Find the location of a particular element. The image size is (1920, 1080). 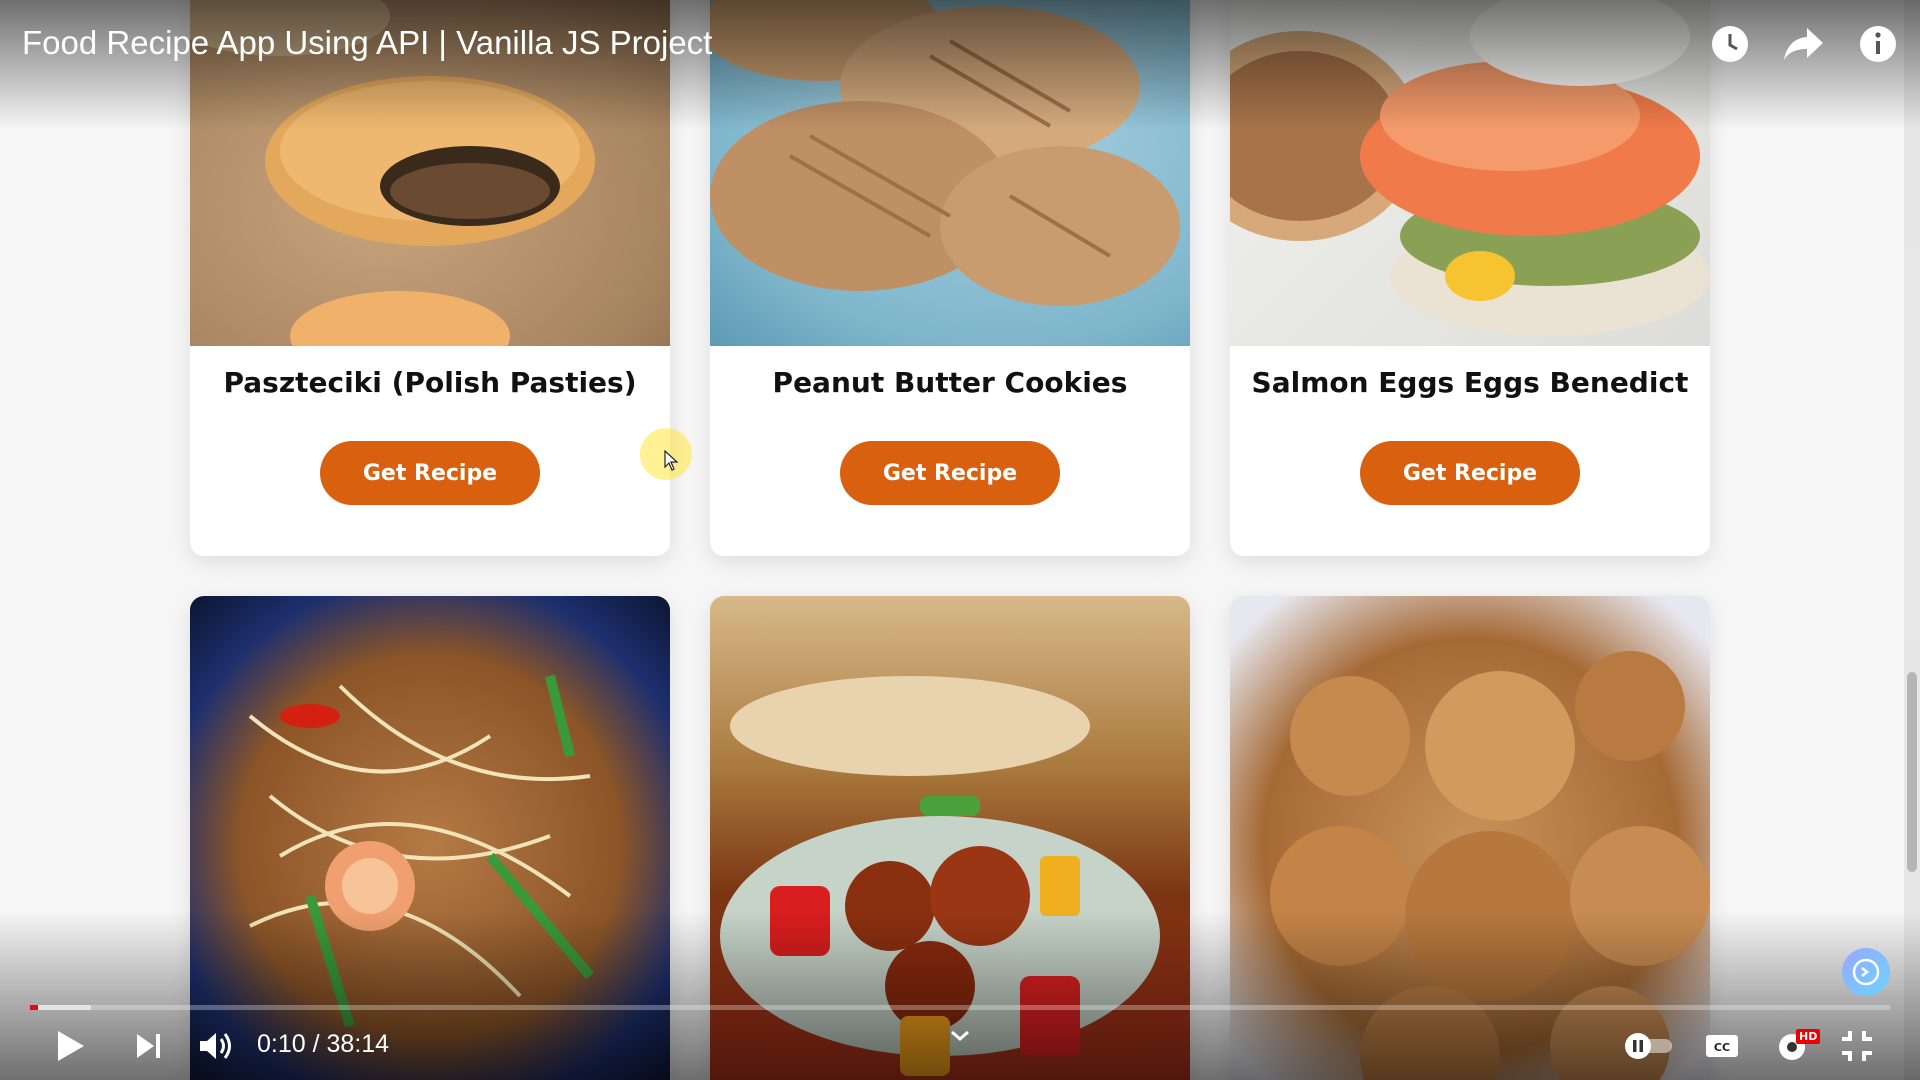

play-icon is located at coordinates (71, 1046).